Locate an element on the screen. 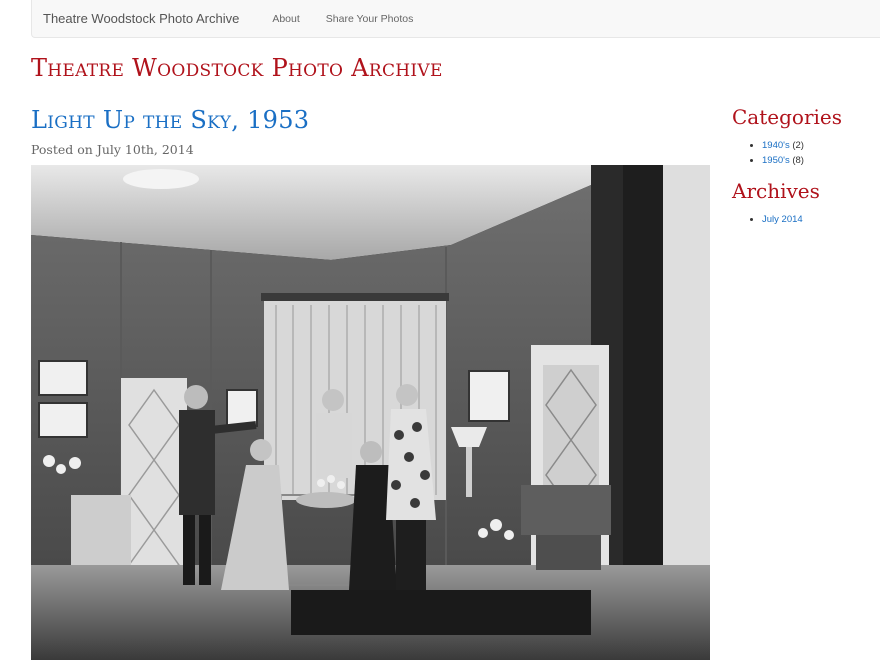  category-link-1940s: 1940's is located at coordinates (776, 145).